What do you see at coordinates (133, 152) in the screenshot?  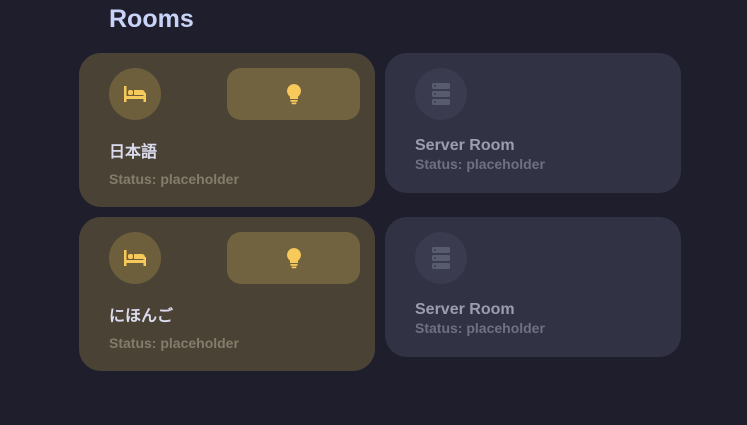 I see `room-name: 日本語` at bounding box center [133, 152].